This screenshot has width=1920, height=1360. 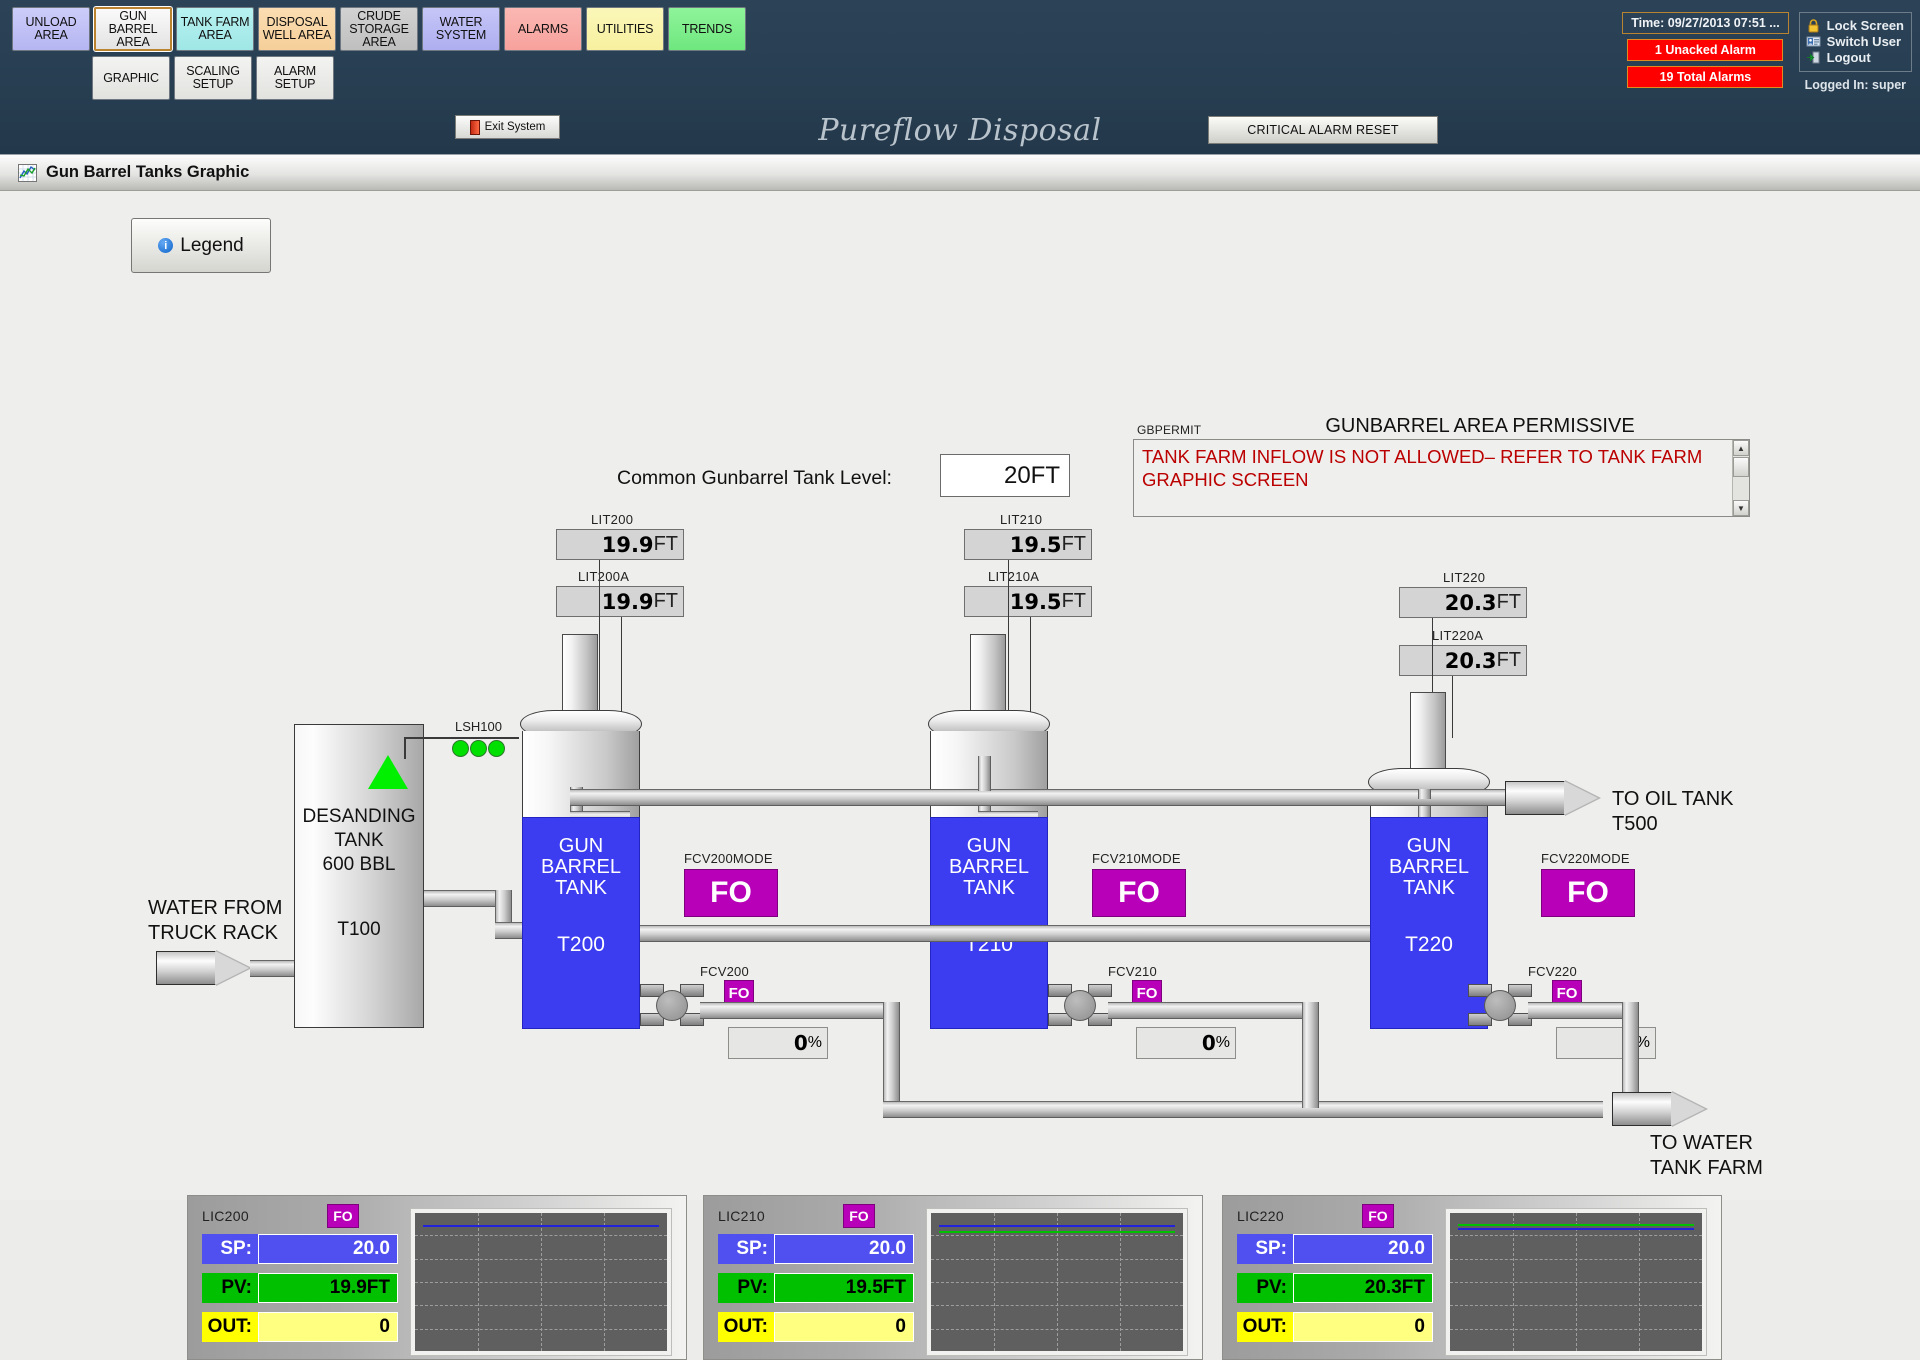 I want to click on lic210-trend-chart, so click(x=1057, y=1282).